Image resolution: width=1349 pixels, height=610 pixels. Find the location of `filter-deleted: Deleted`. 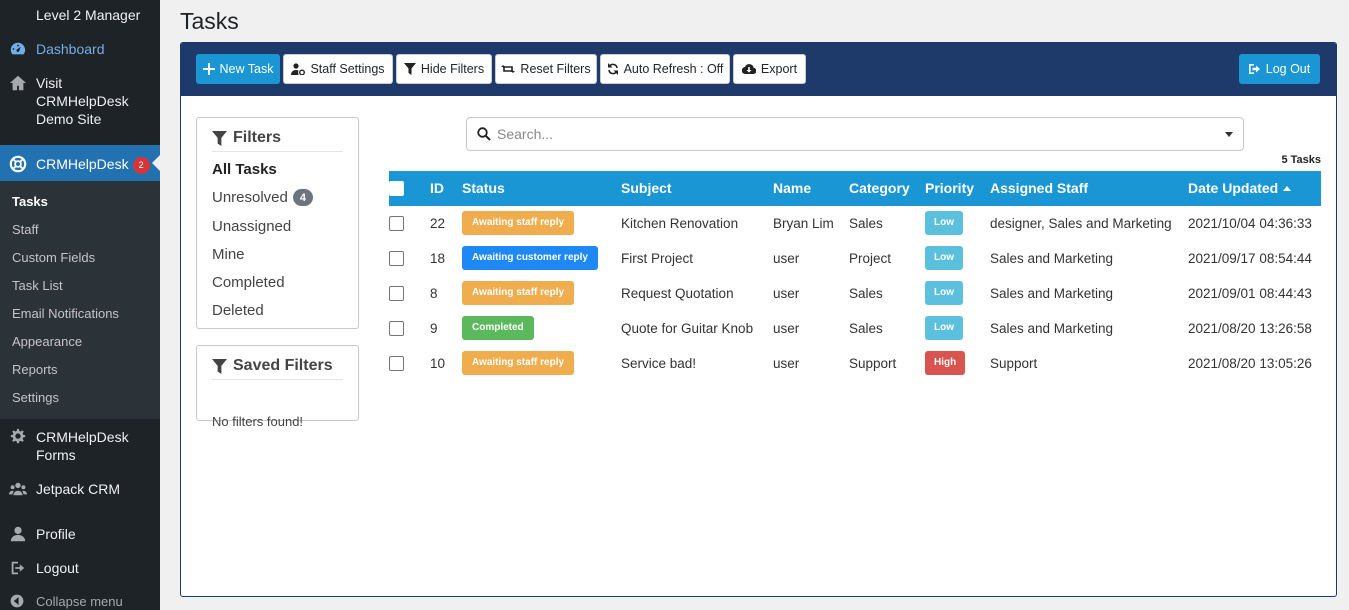

filter-deleted: Deleted is located at coordinates (238, 310).